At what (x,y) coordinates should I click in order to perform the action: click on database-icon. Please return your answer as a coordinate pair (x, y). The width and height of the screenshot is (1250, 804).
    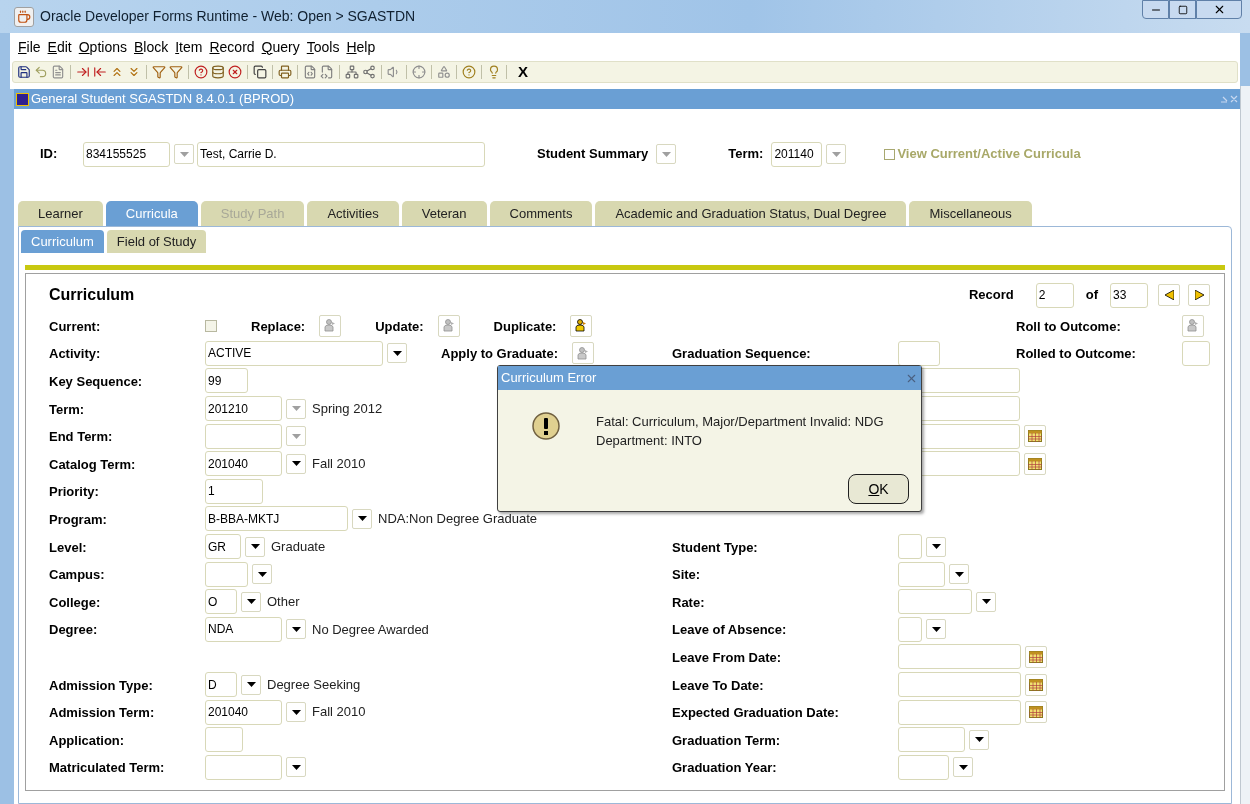
    Looking at the image, I should click on (218, 72).